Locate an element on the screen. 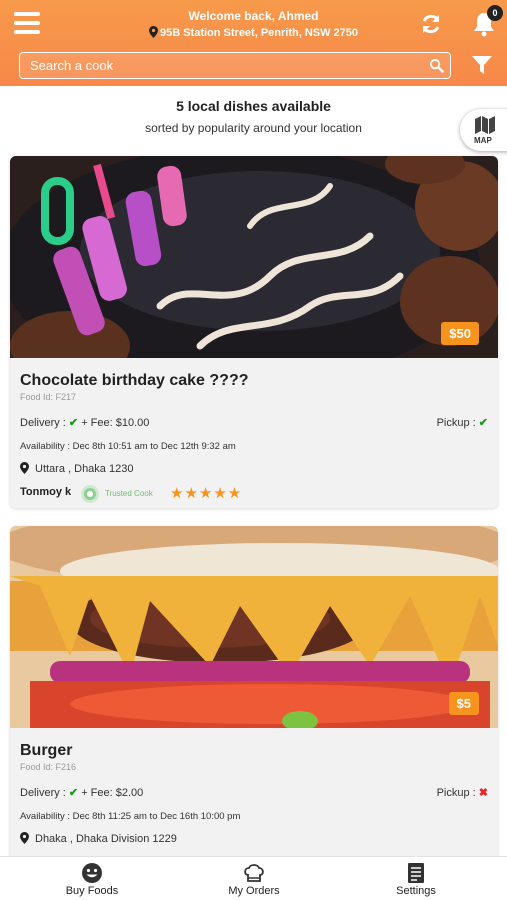 The image size is (507, 900). pickup-info: Pickup : ✖ is located at coordinates (462, 792).